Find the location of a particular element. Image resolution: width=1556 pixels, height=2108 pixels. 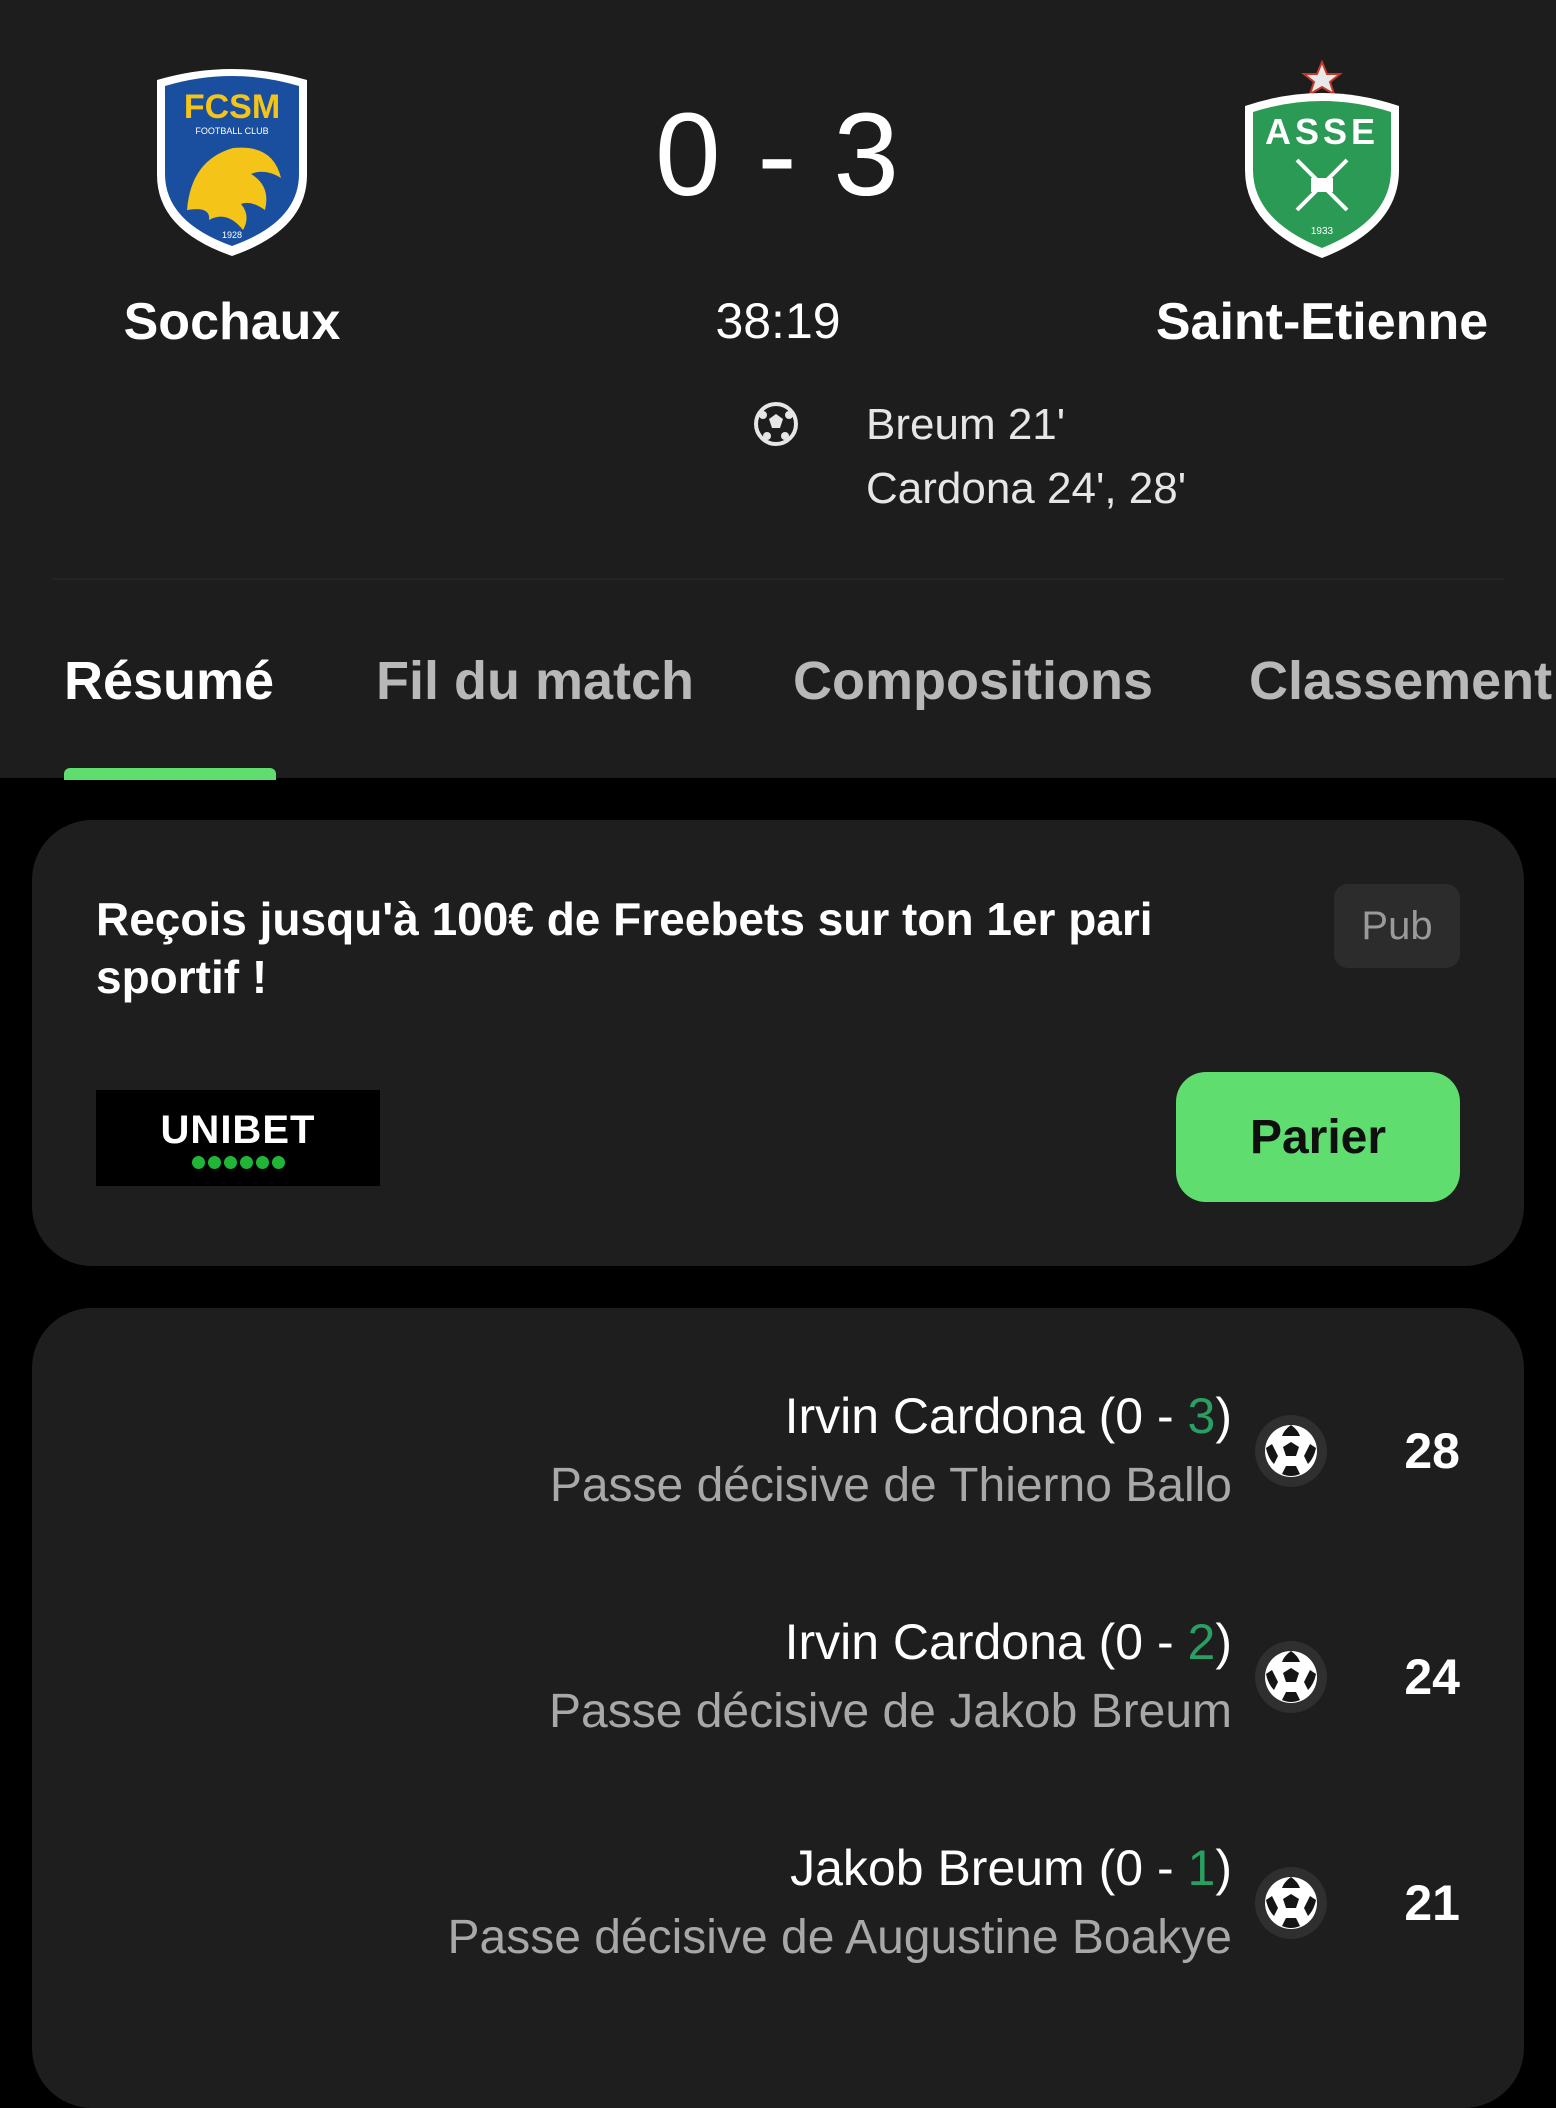

active-tab-indicator is located at coordinates (170, 774).